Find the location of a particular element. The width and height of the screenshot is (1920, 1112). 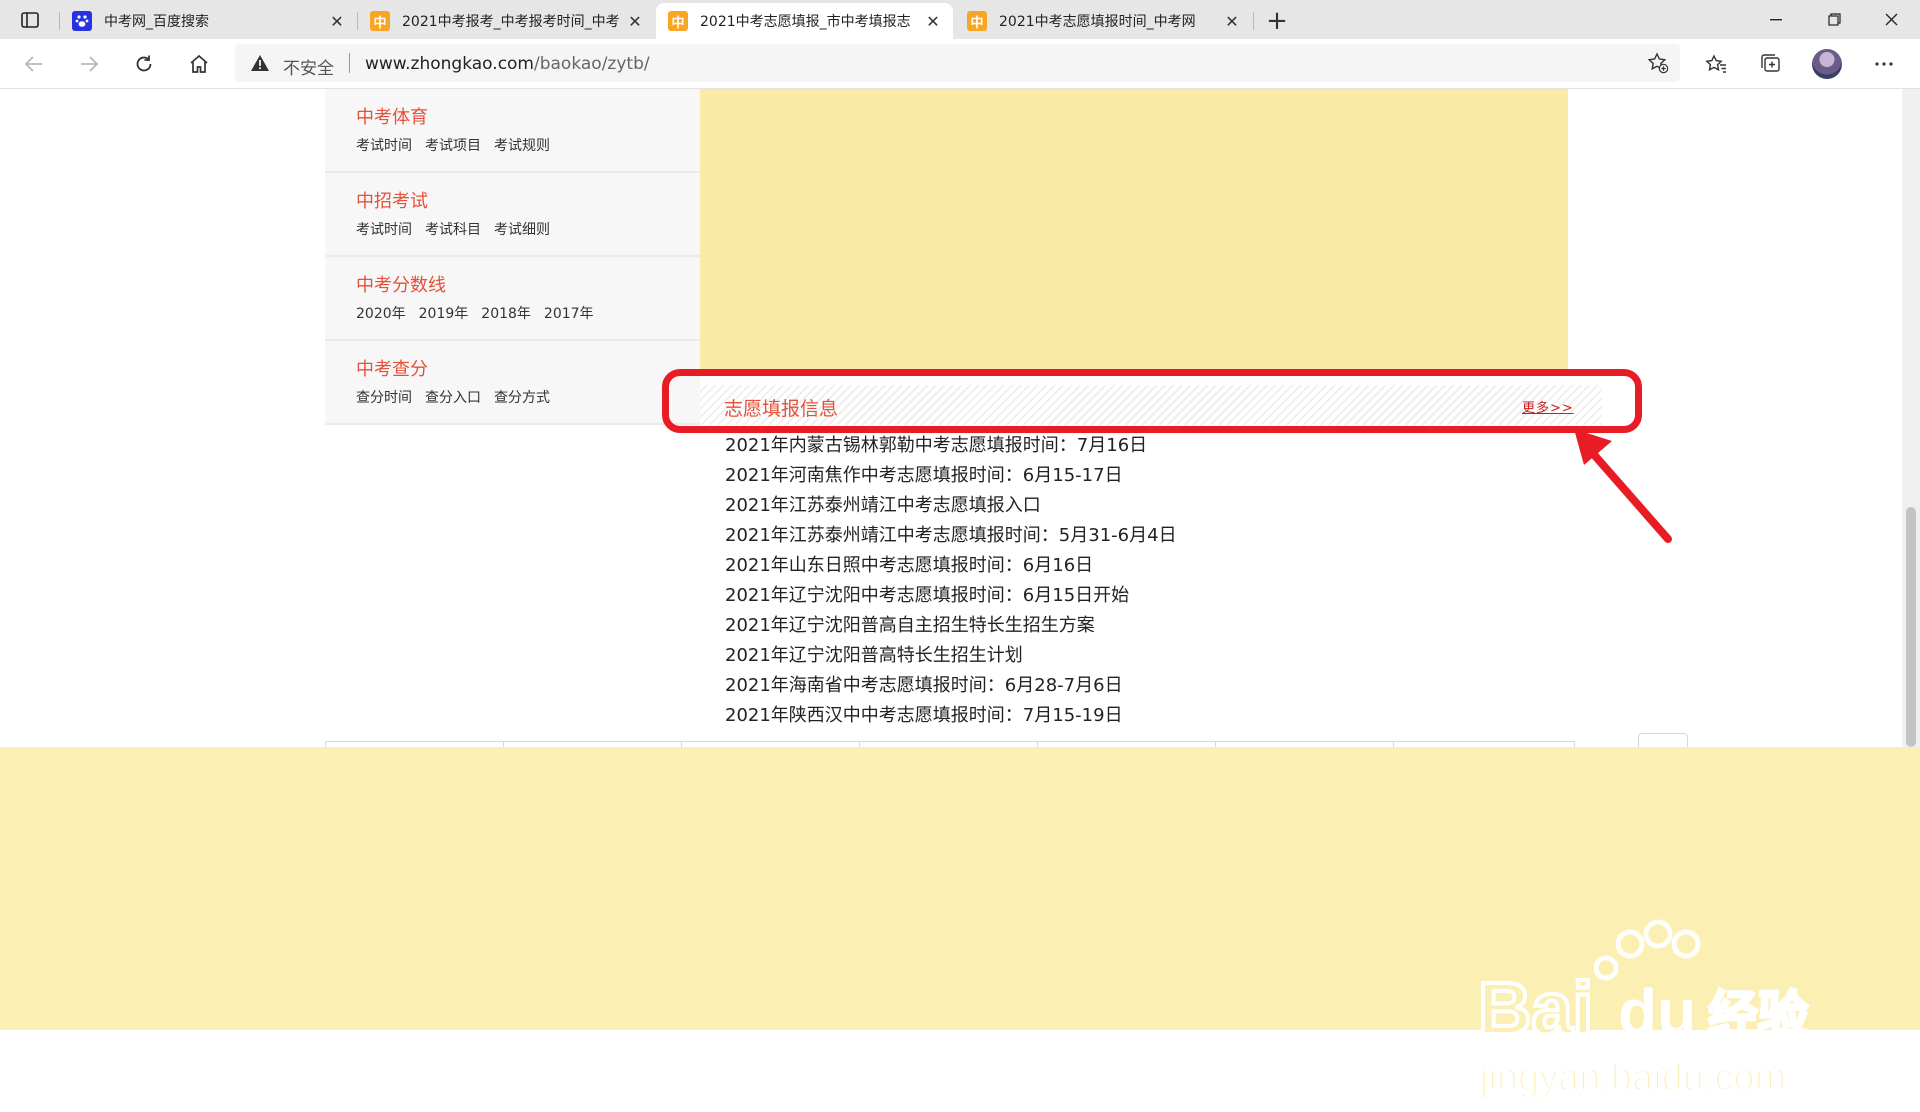

url-host: www.zhongkao.com is located at coordinates (449, 64).